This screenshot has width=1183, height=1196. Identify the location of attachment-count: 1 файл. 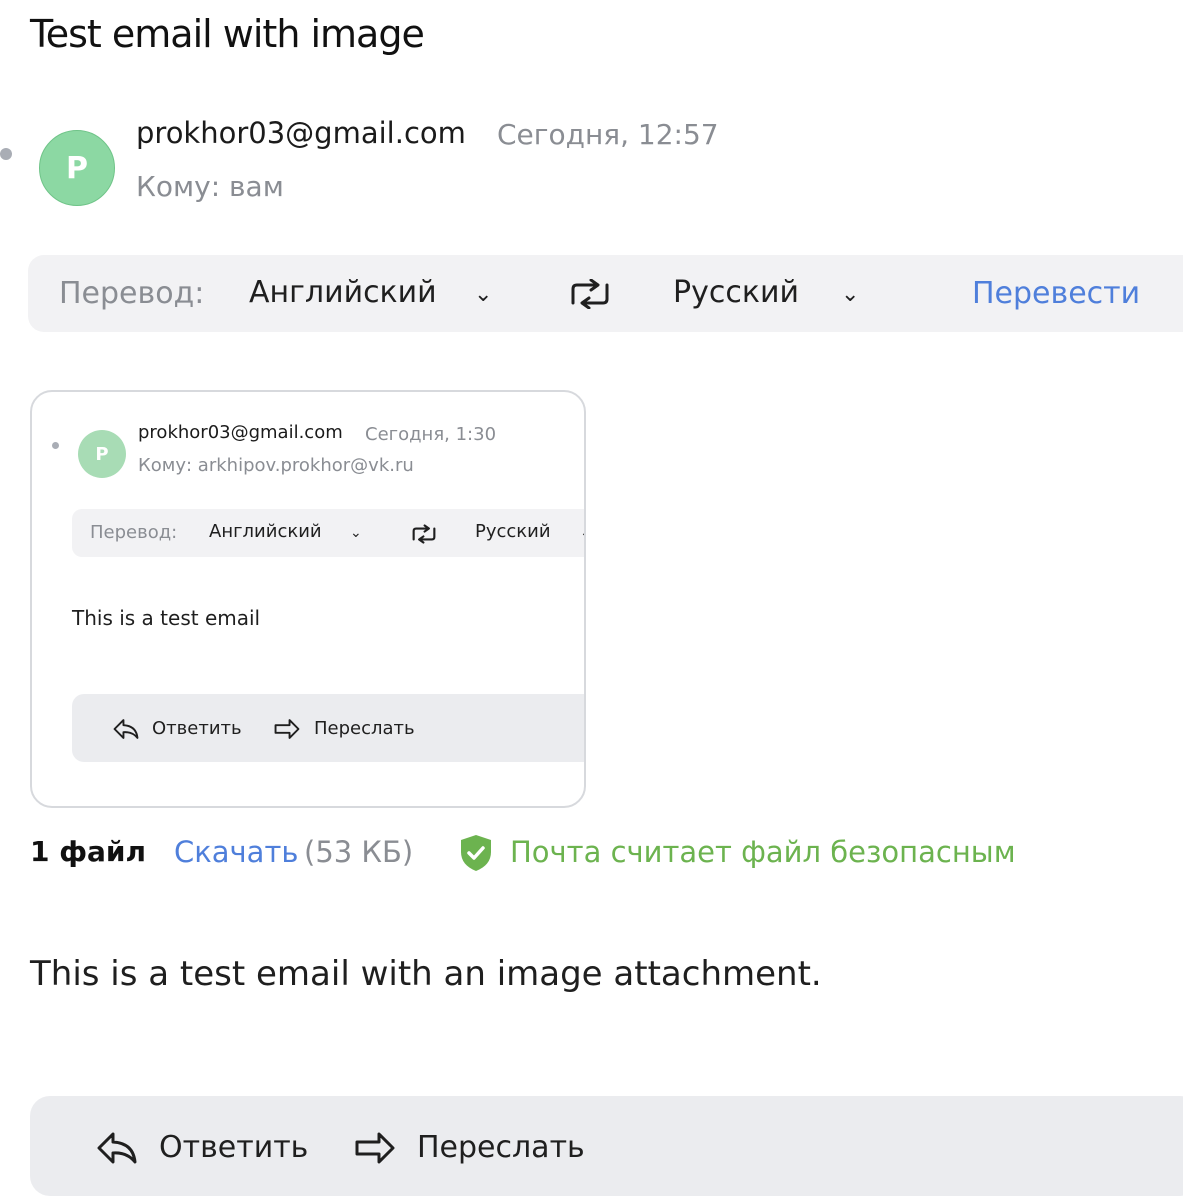
(88, 851).